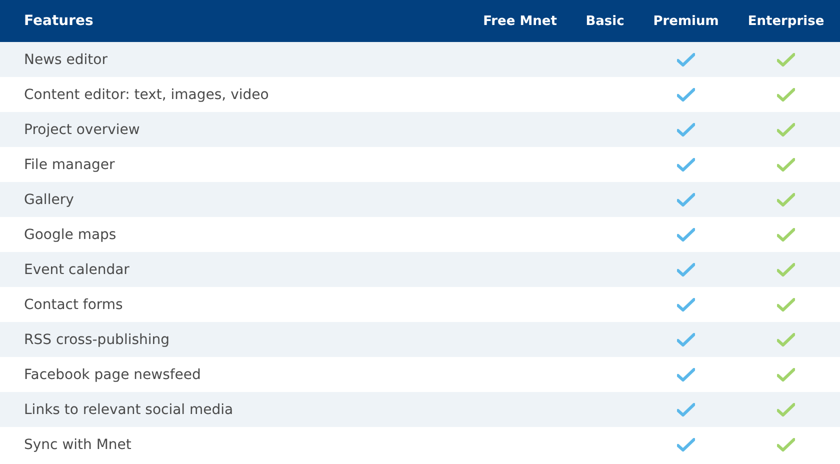  What do you see at coordinates (146, 95) in the screenshot?
I see `feature-name: Content editor: text, images, video` at bounding box center [146, 95].